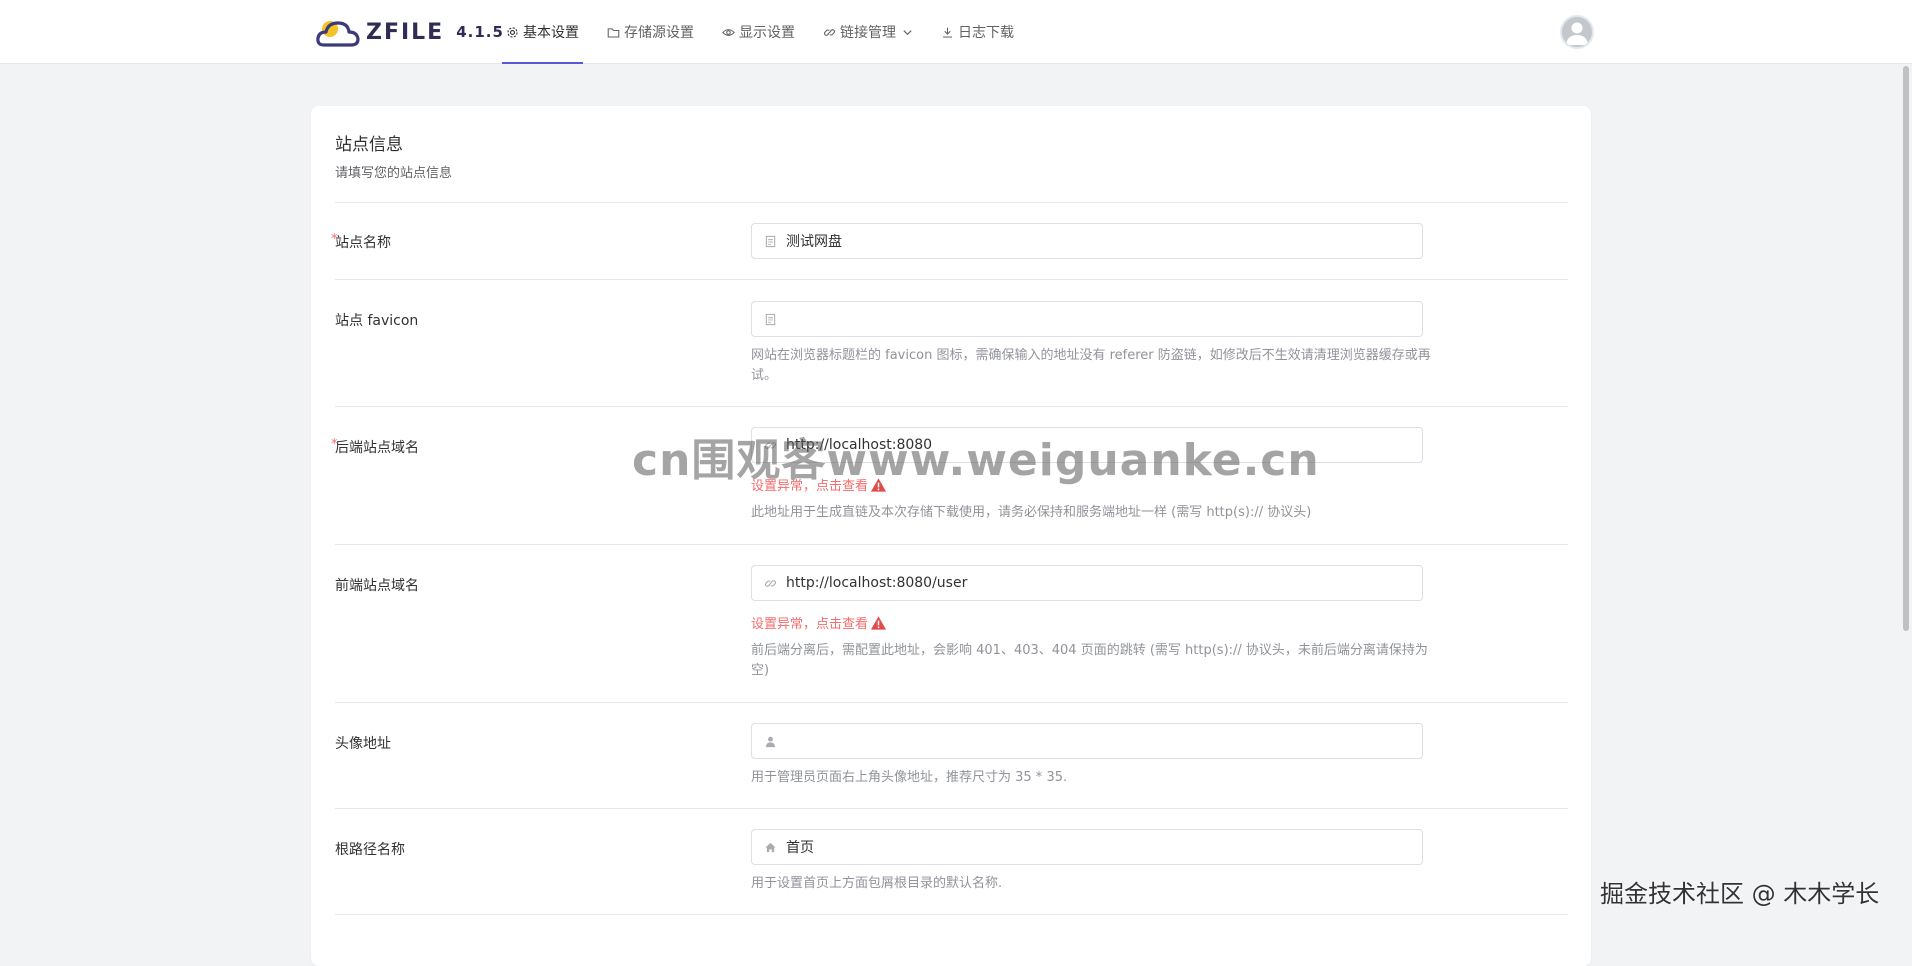  What do you see at coordinates (814, 242) in the screenshot?
I see `input-value: 测试网盘` at bounding box center [814, 242].